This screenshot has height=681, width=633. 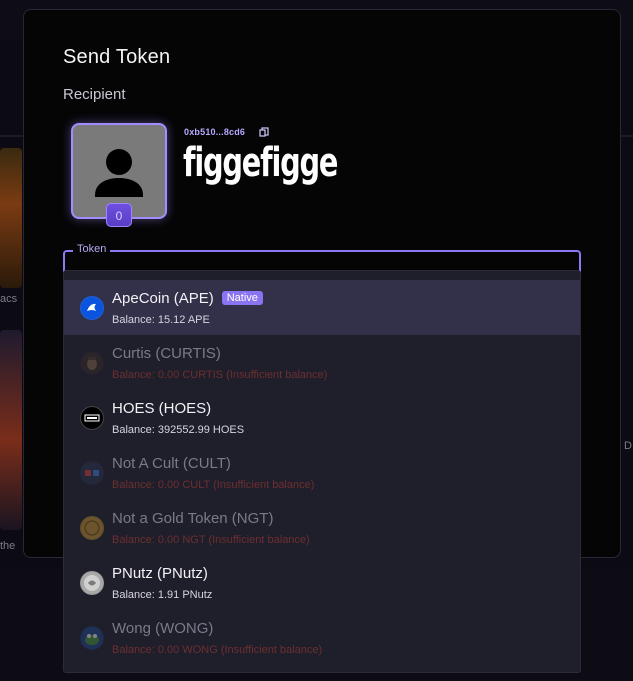 What do you see at coordinates (163, 628) in the screenshot?
I see `token-name: Wong (WONG)` at bounding box center [163, 628].